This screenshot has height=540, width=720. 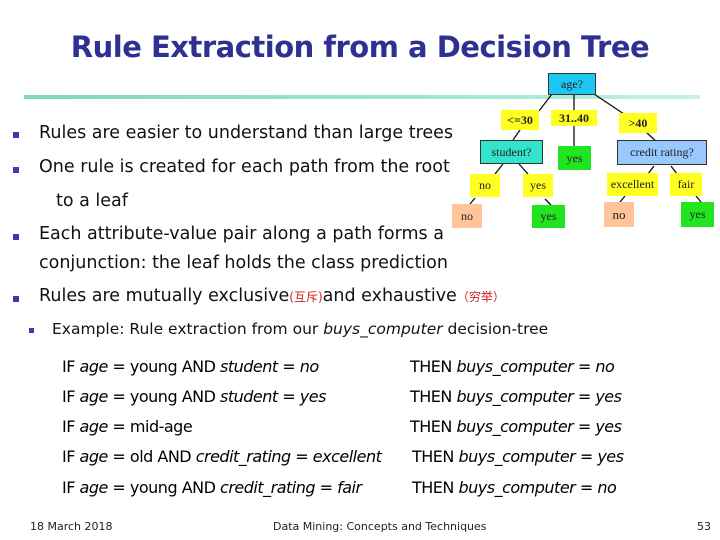 What do you see at coordinates (472, 201) in the screenshot?
I see `edge-no-leaf` at bounding box center [472, 201].